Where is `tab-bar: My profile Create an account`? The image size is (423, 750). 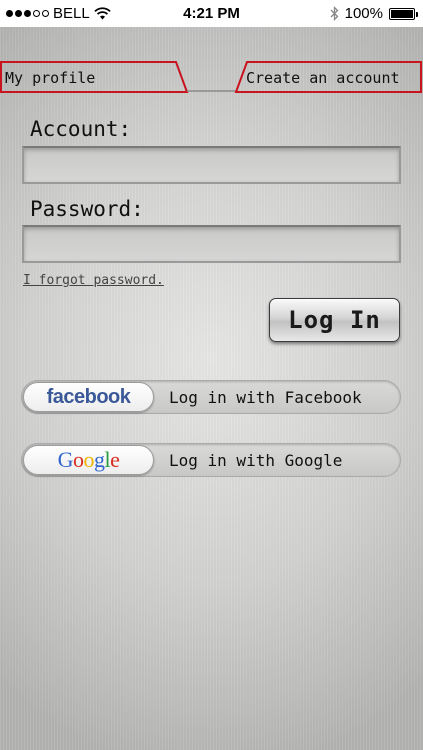
tab-bar: My profile Create an account is located at coordinates (211, 77).